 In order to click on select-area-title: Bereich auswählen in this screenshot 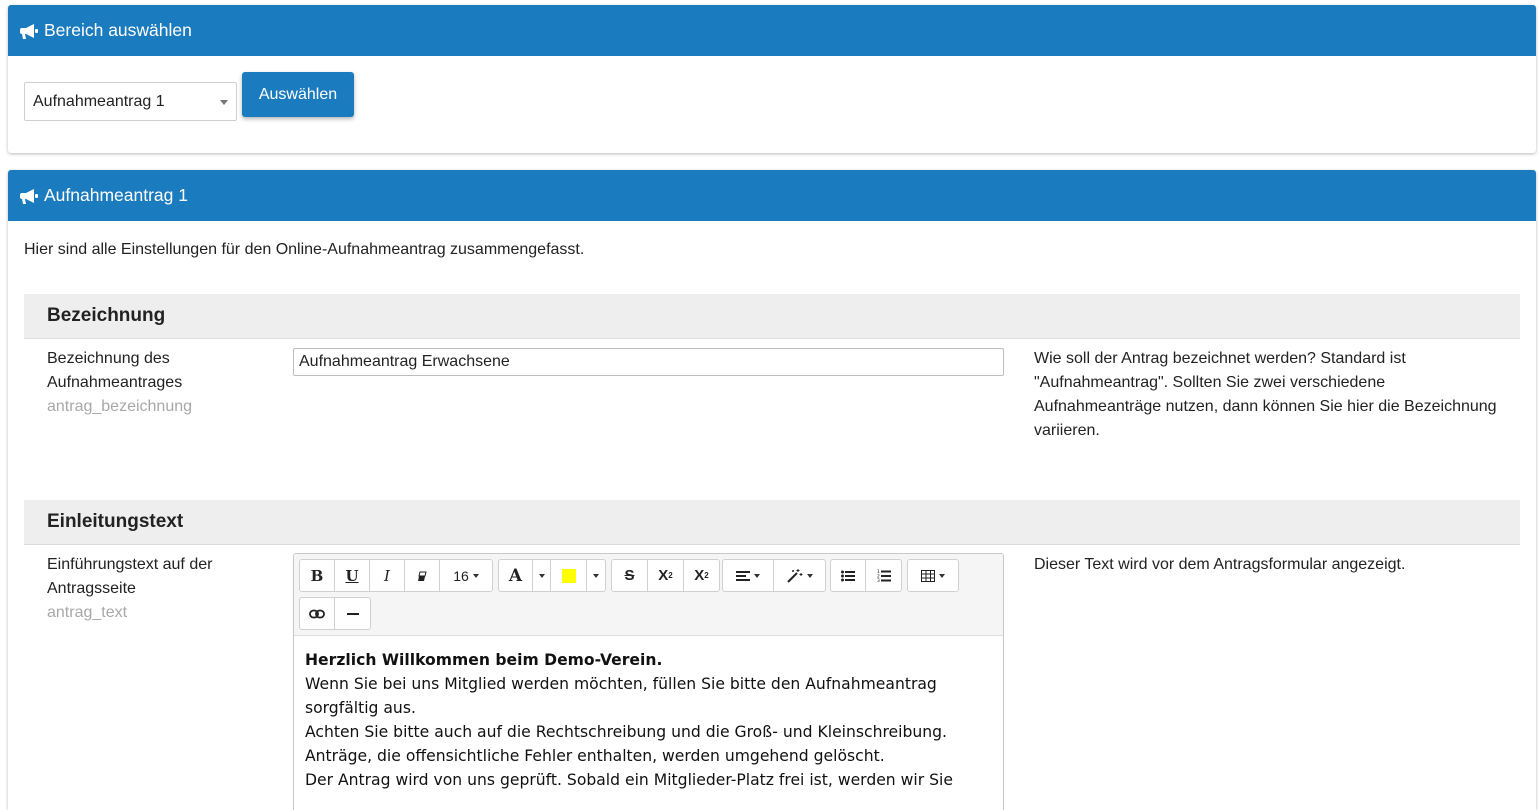, I will do `click(118, 30)`.